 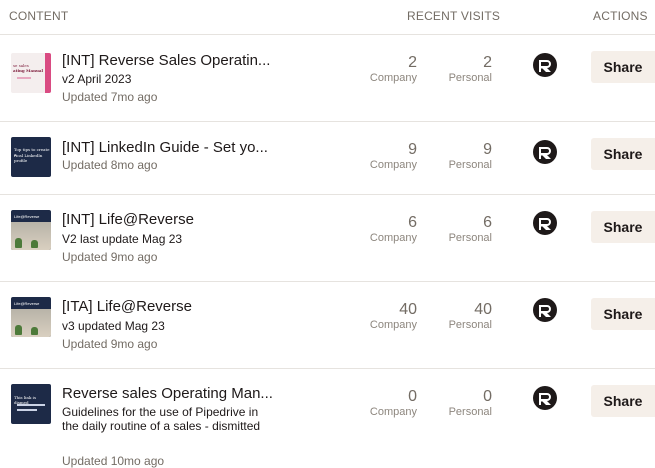 What do you see at coordinates (387, 229) in the screenshot?
I see `company-visits: 6 Company` at bounding box center [387, 229].